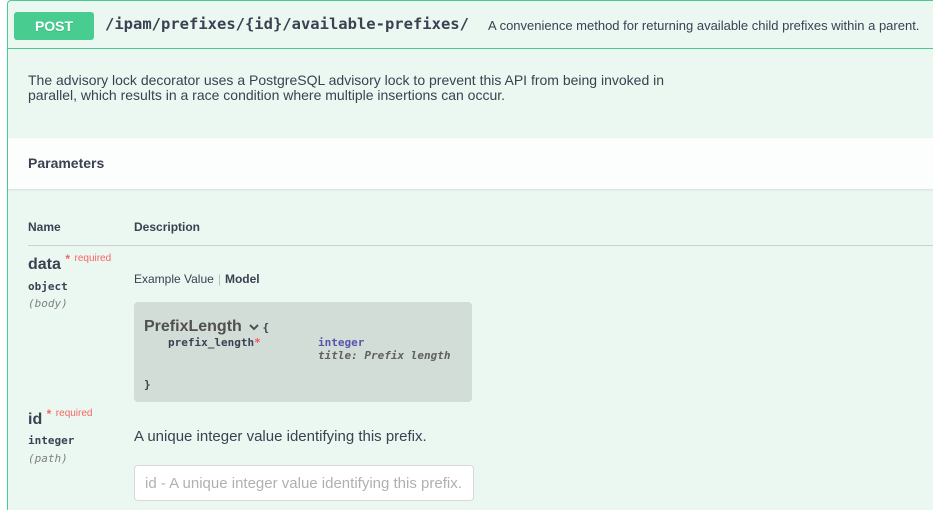  Describe the element at coordinates (54, 26) in the screenshot. I see `http-method-badge: POST` at that location.